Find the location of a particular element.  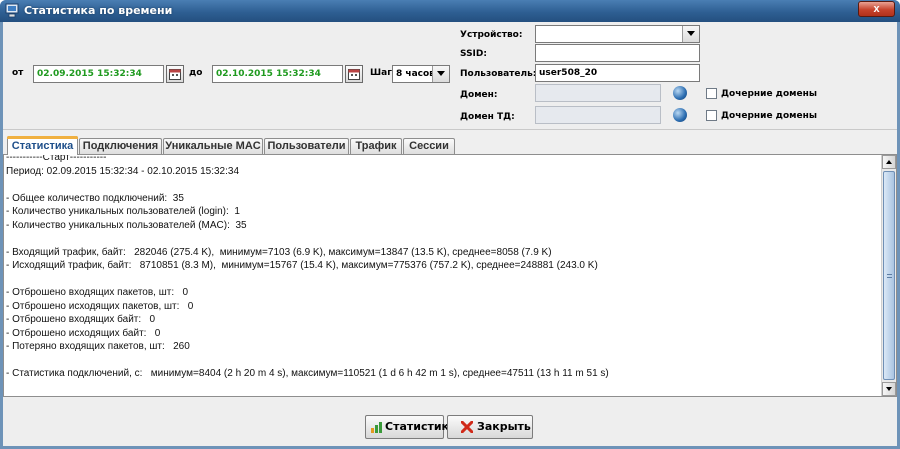

ssid-field is located at coordinates (617, 53).